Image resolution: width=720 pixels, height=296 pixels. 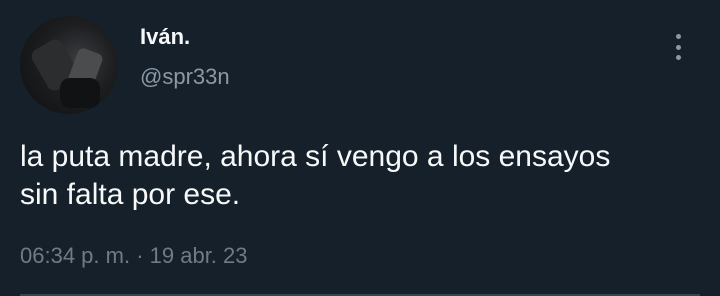 I want to click on tweet-date: 19 abr. 23, so click(x=198, y=255).